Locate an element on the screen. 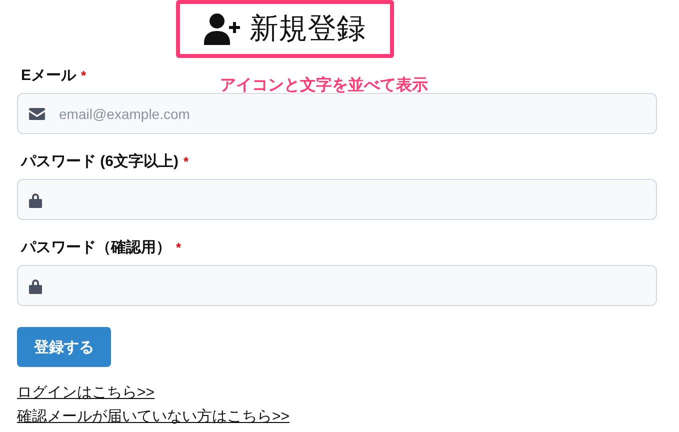 The height and width of the screenshot is (432, 679). annotation-text: アイコンと文字を並べて表示 is located at coordinates (324, 85).